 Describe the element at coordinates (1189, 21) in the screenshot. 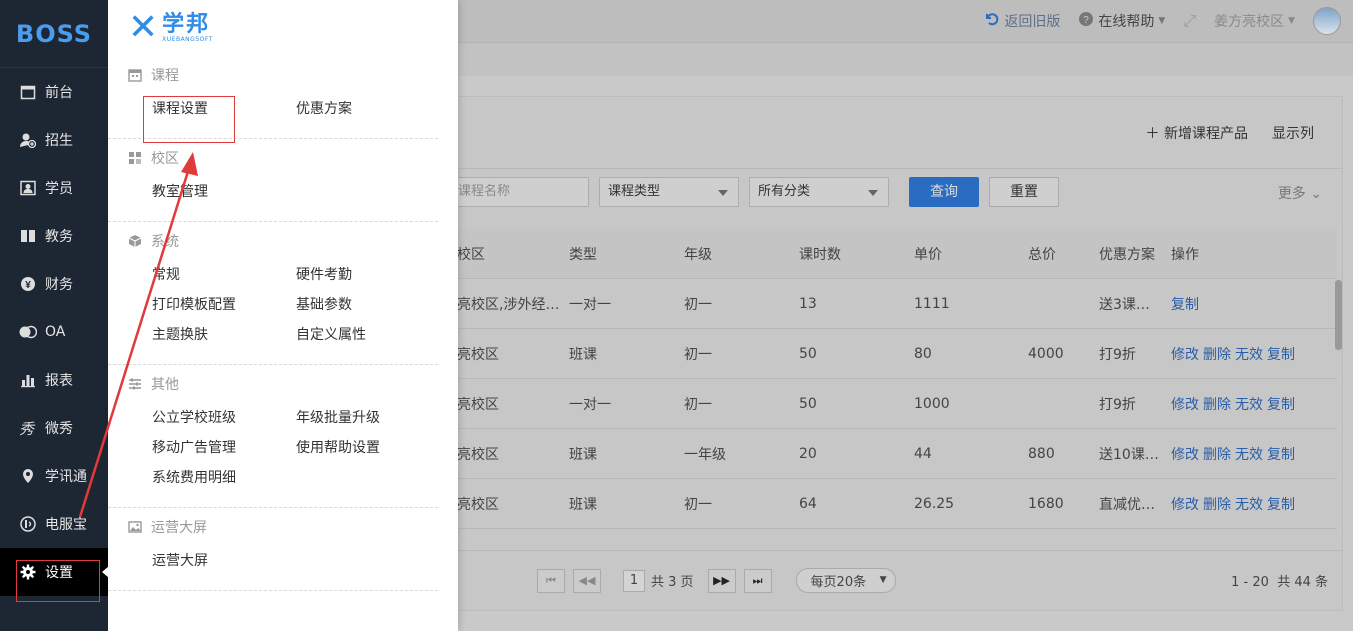

I see `fullscreen-button: ⤢` at that location.